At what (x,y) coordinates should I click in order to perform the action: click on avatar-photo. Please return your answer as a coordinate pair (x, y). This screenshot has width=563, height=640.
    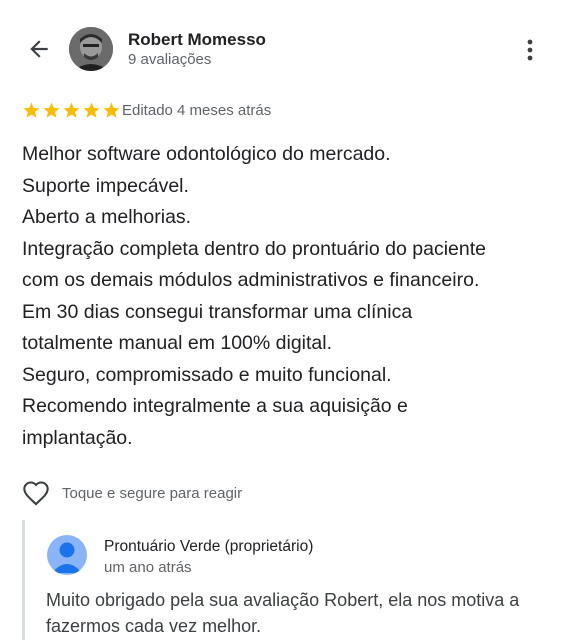
    Looking at the image, I should click on (91, 49).